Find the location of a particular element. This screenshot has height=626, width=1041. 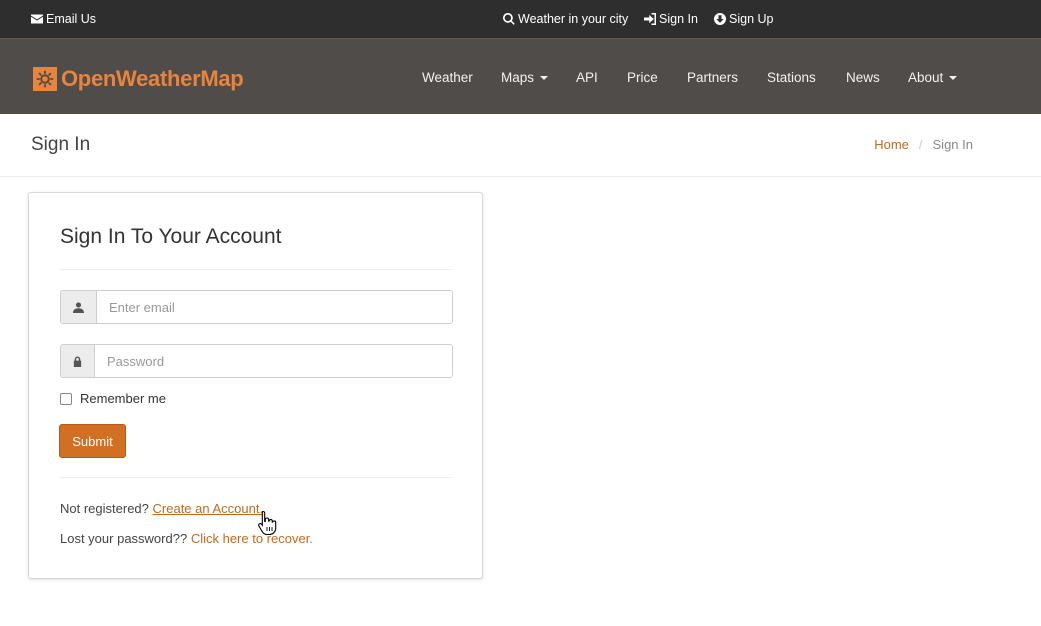

hand-cursor-icon is located at coordinates (267, 523).